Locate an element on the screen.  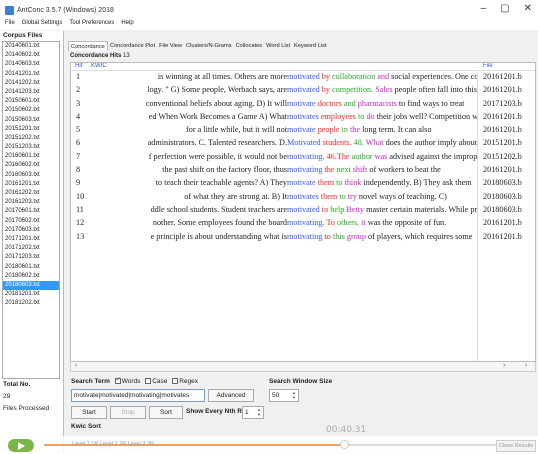
file-list-item: 20151203.txt is located at coordinates (31, 147).